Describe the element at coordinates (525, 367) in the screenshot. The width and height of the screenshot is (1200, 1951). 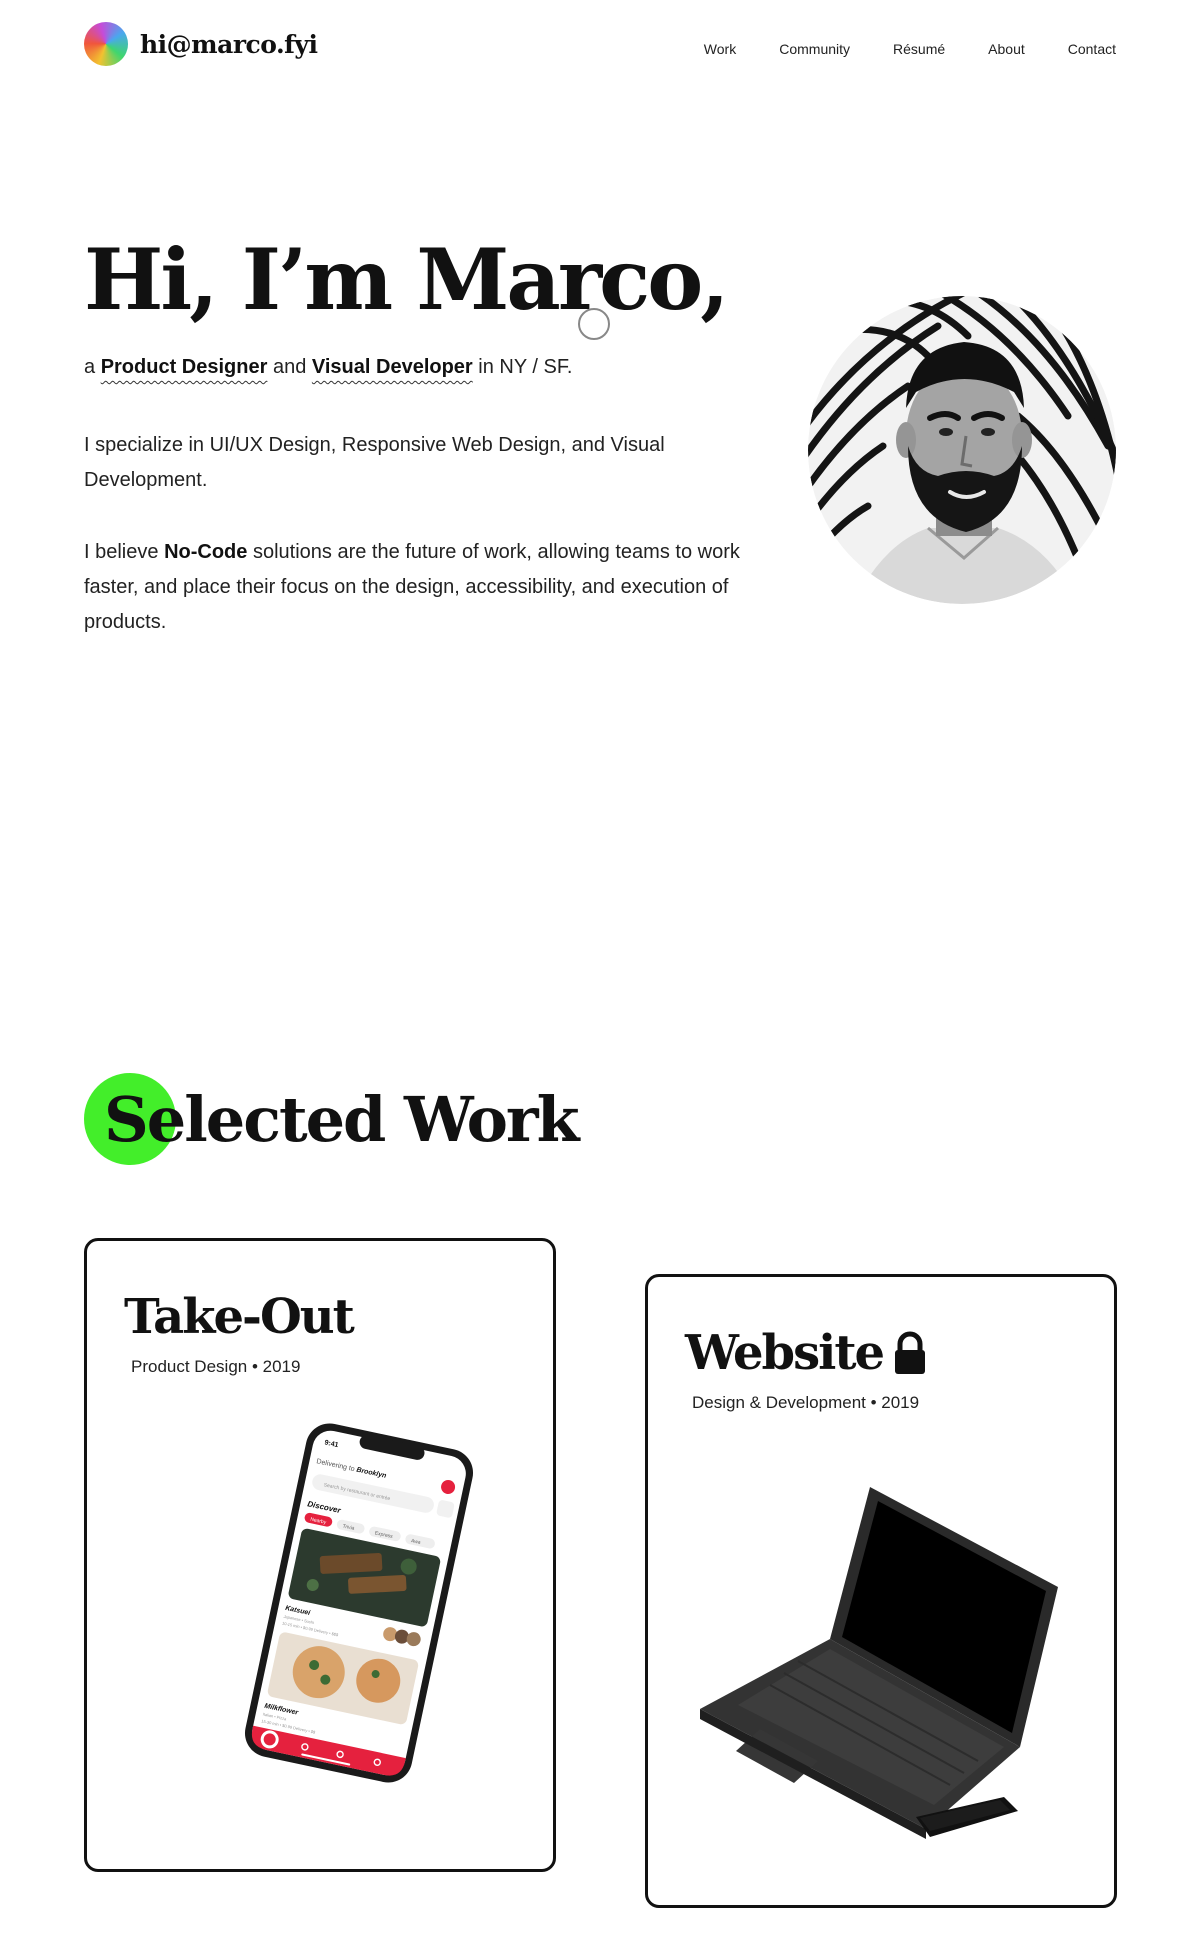
I see `subtitle-suffix: in NY / SF.` at that location.